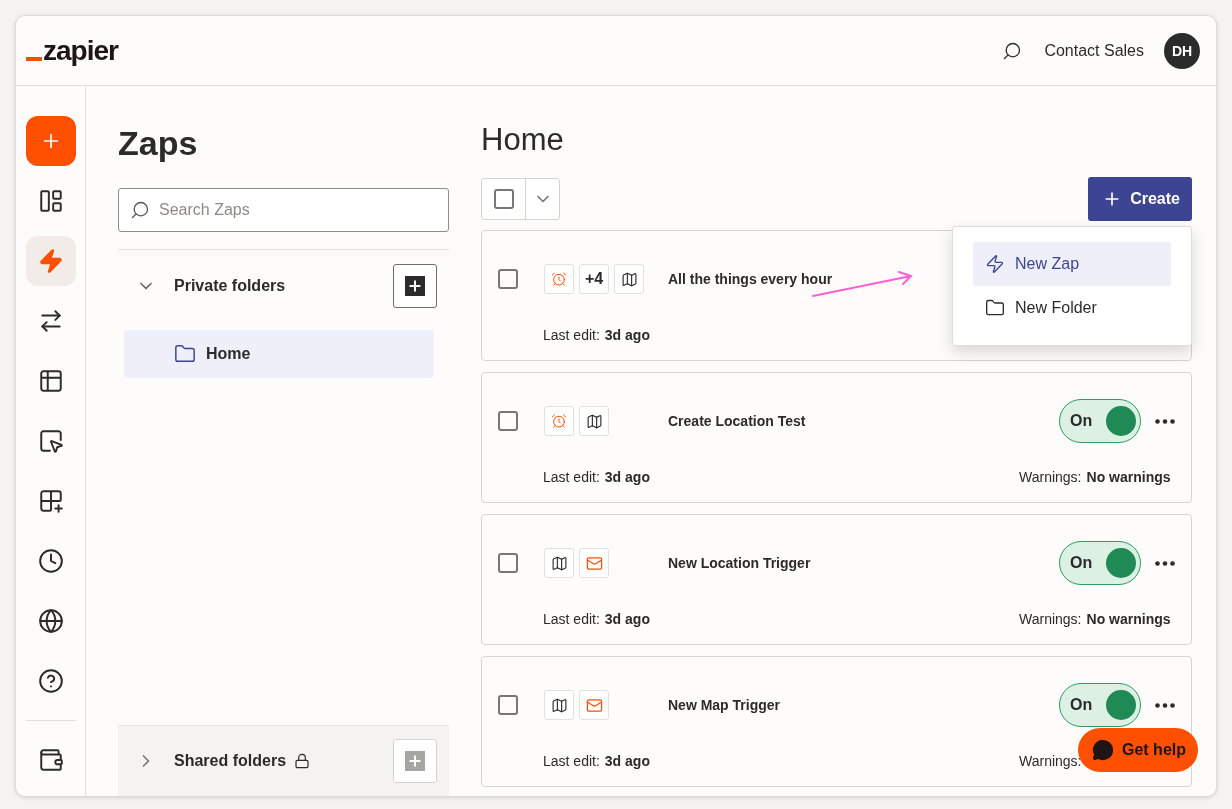  I want to click on chat-bubble-icon, so click(1103, 750).